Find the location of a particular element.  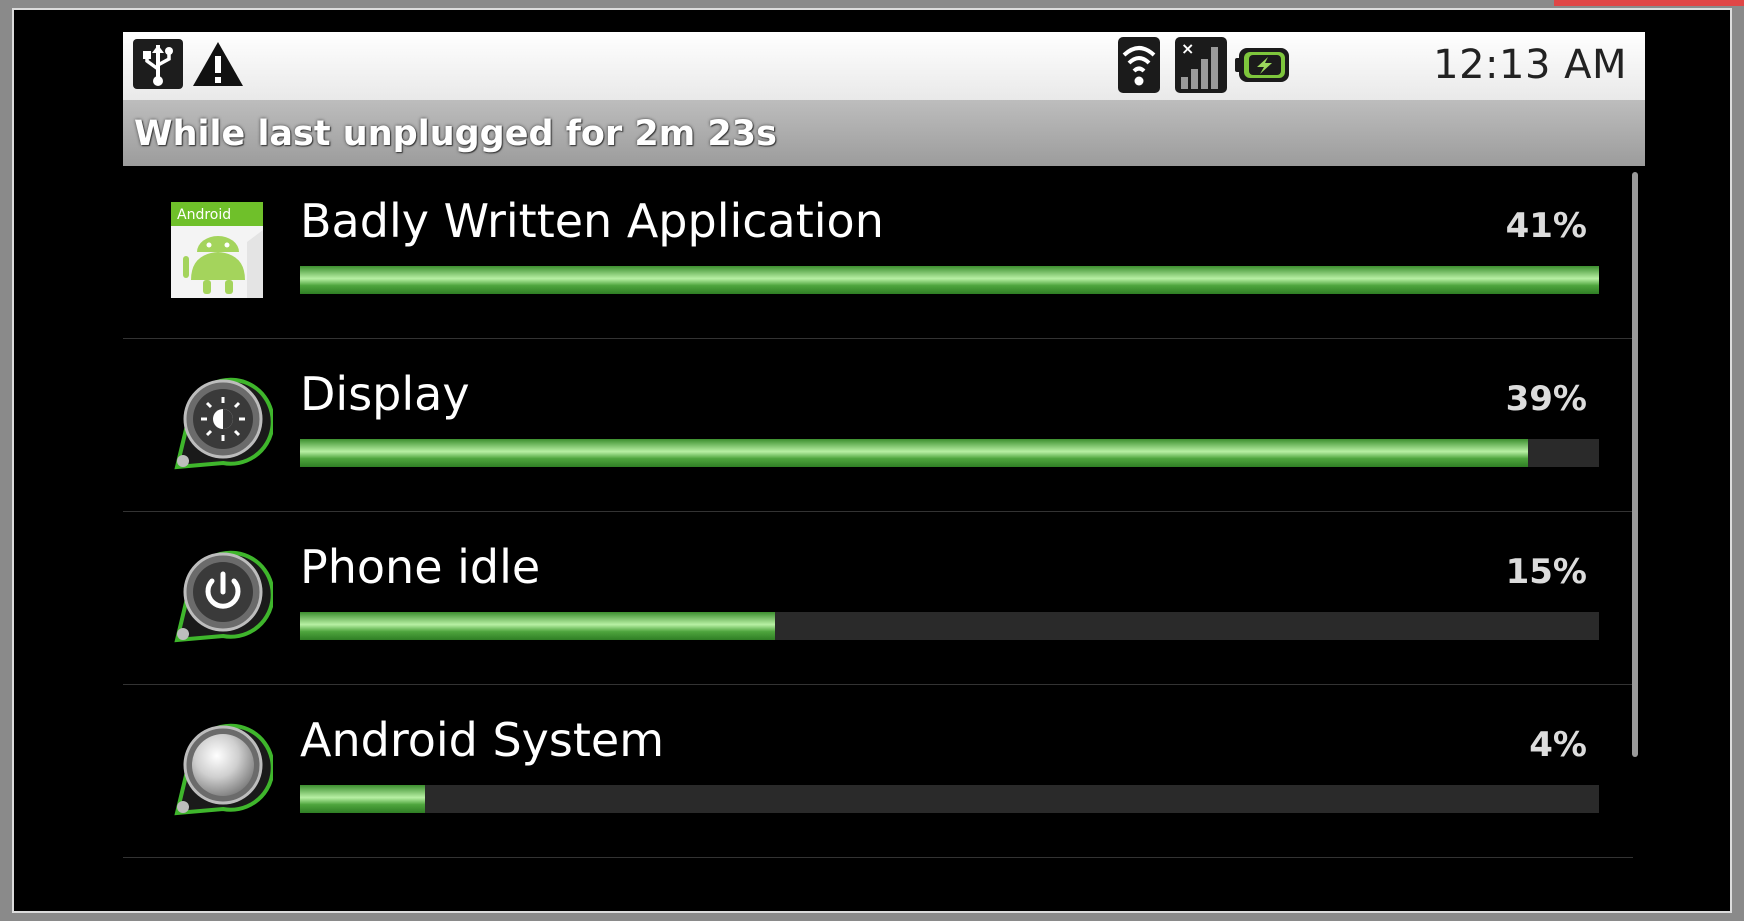

wifi-icon is located at coordinates (1139, 67).